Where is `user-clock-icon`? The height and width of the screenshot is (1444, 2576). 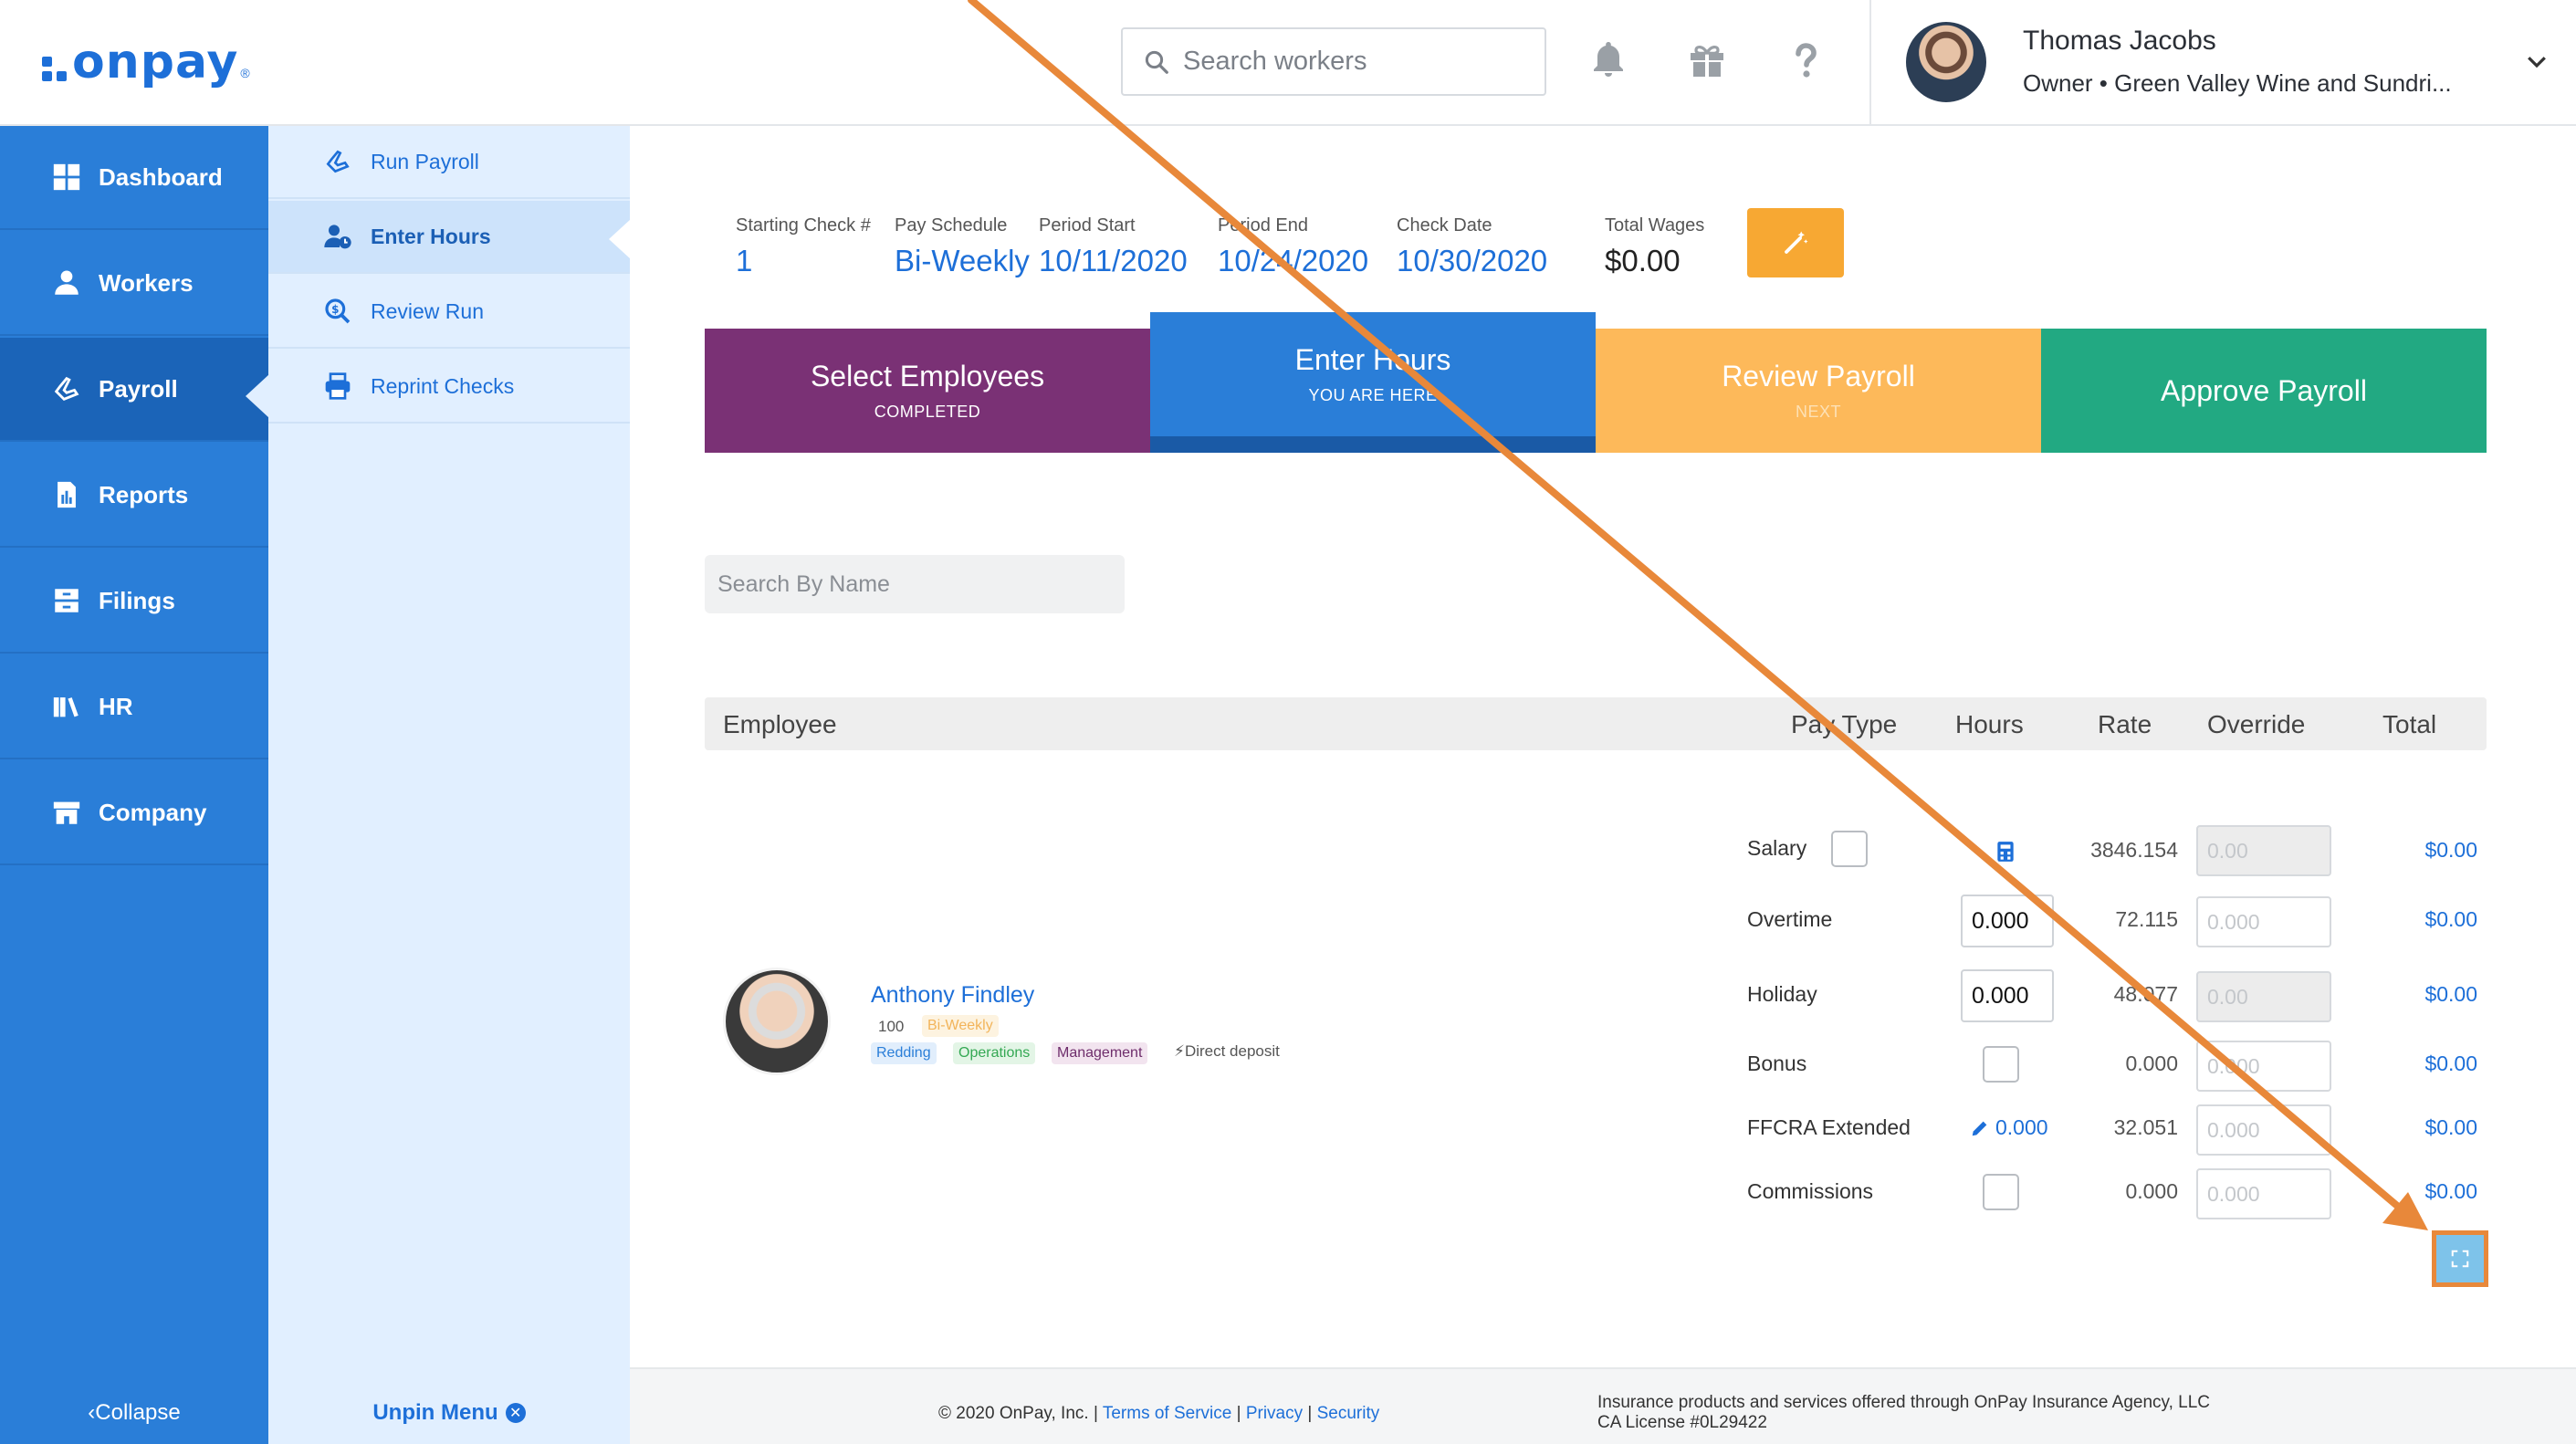 user-clock-icon is located at coordinates (338, 237).